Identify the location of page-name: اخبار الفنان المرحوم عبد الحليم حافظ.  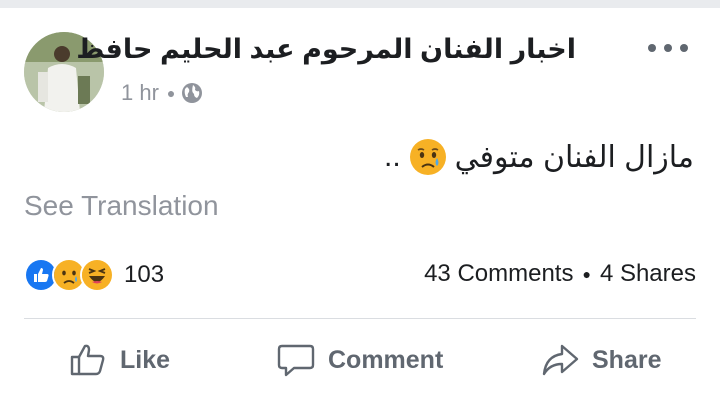
(326, 49).